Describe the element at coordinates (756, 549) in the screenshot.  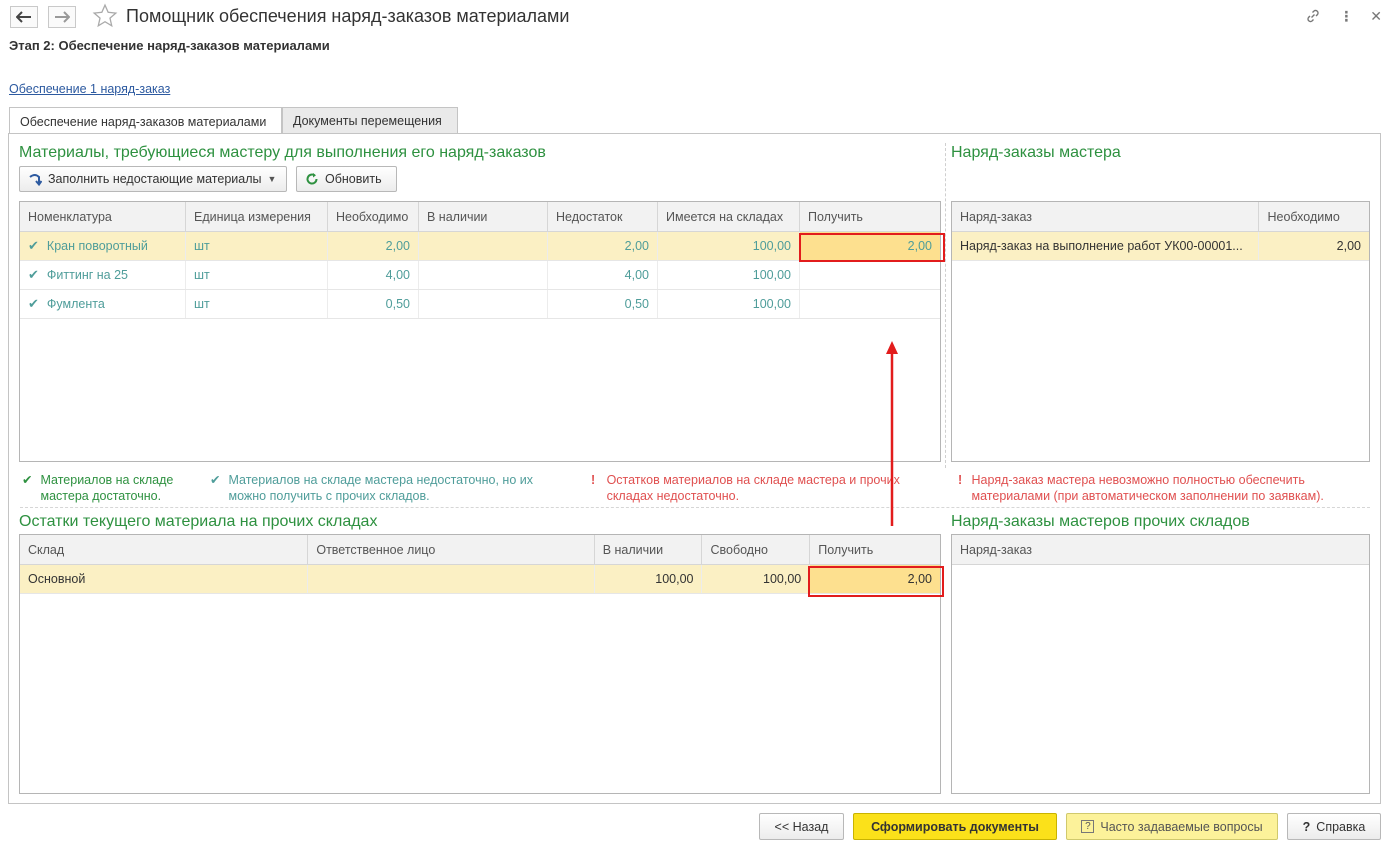
I see `col-free: Свободно` at that location.